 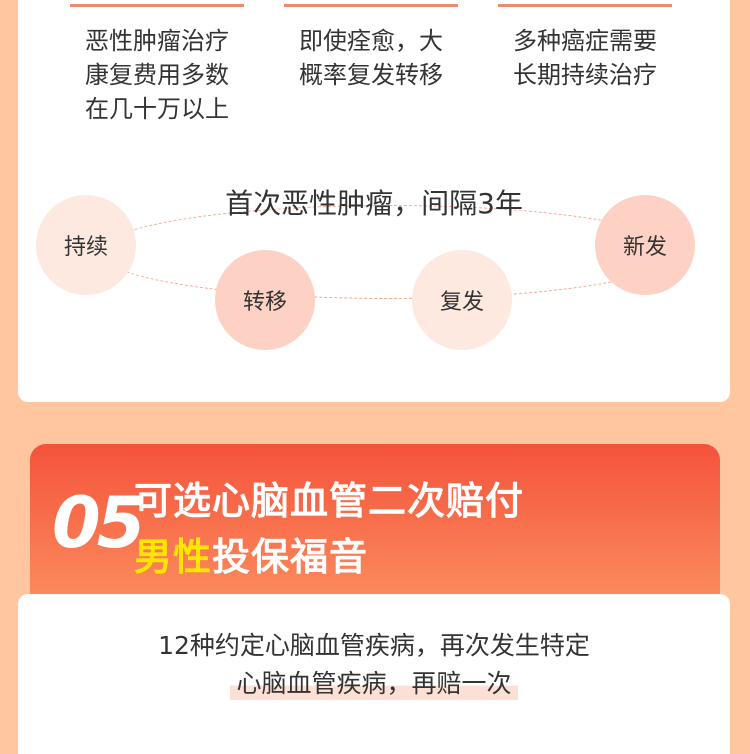 I want to click on cycle-node-new: 新发, so click(x=645, y=245).